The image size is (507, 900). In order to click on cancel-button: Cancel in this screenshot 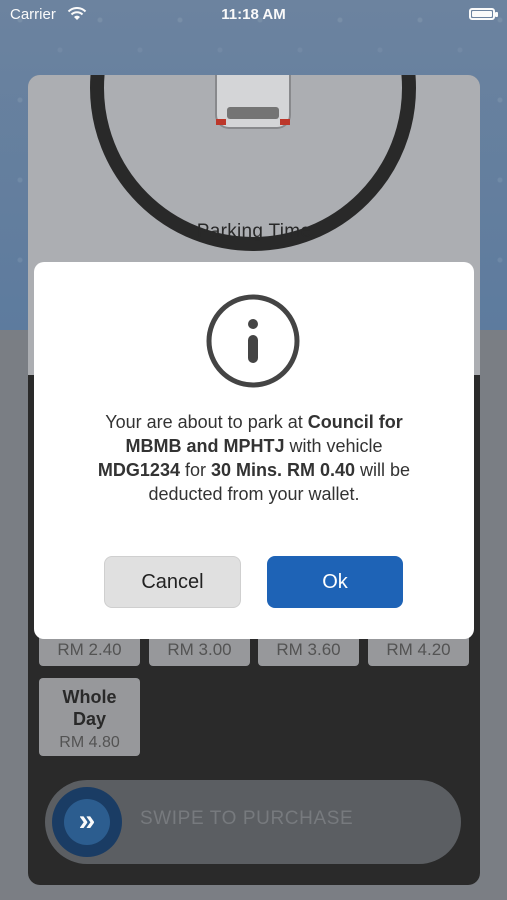, I will do `click(172, 582)`.